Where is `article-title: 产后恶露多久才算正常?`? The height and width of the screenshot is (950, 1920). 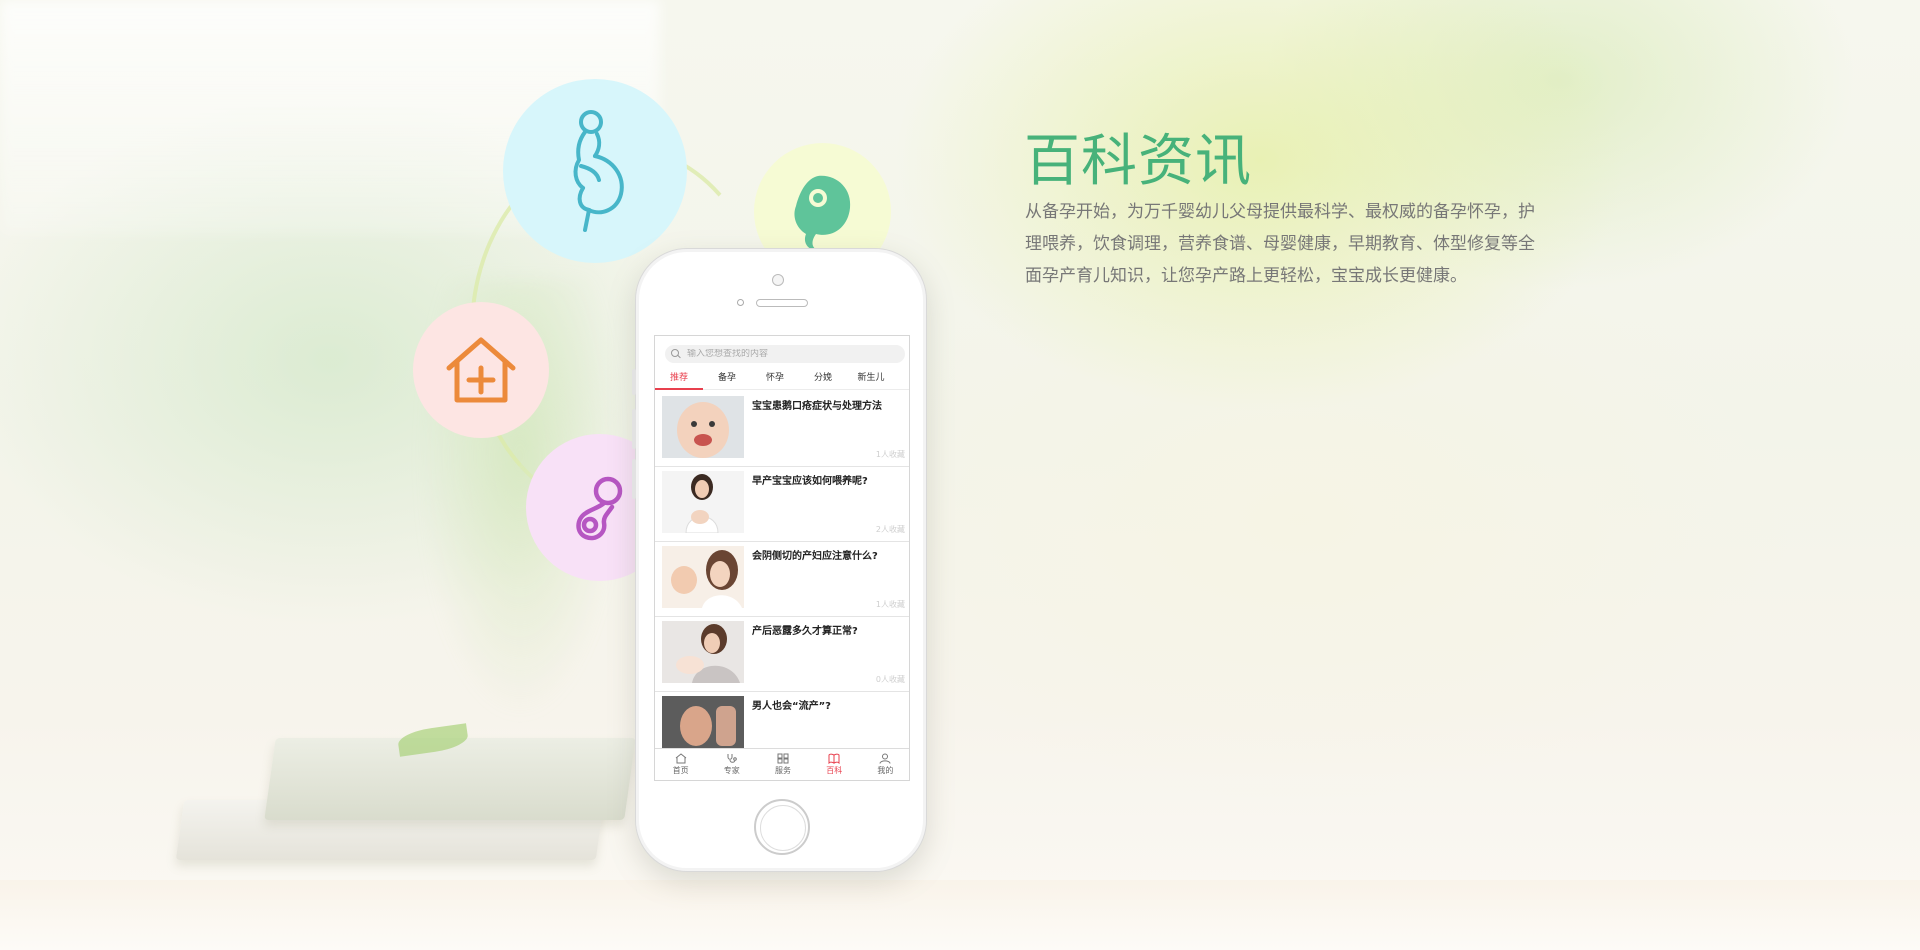
article-title: 产后恶露多久才算正常? is located at coordinates (805, 631).